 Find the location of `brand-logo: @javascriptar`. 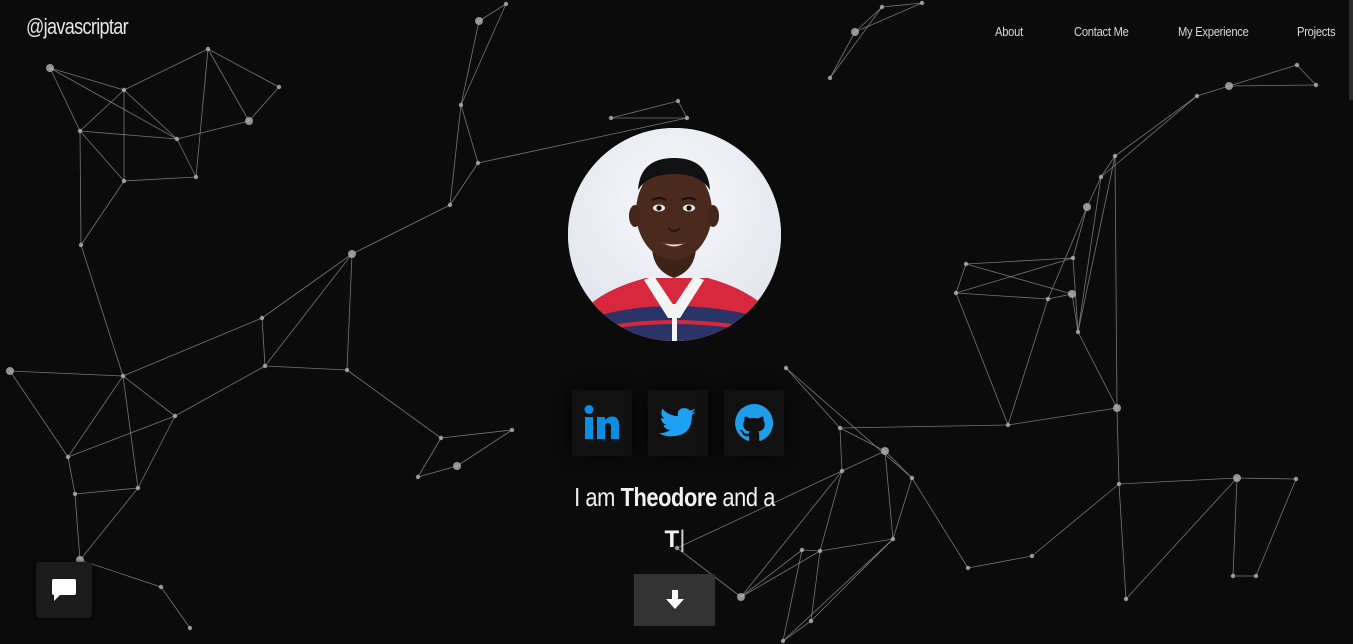

brand-logo: @javascriptar is located at coordinates (77, 27).